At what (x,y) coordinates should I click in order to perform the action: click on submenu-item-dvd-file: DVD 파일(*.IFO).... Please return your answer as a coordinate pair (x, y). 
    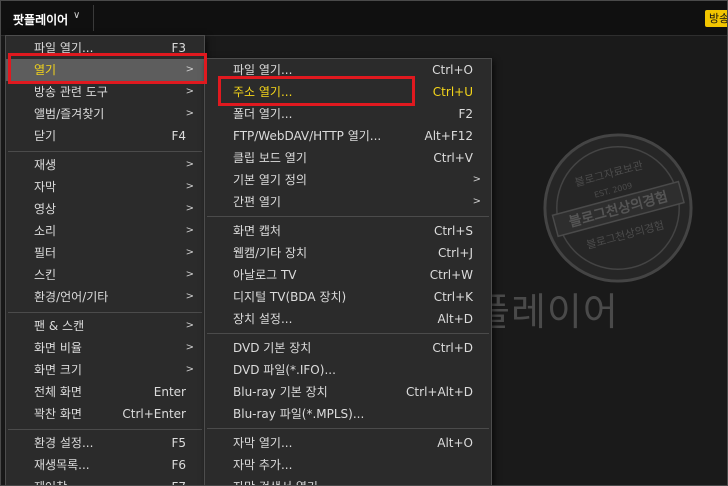
    Looking at the image, I should click on (348, 370).